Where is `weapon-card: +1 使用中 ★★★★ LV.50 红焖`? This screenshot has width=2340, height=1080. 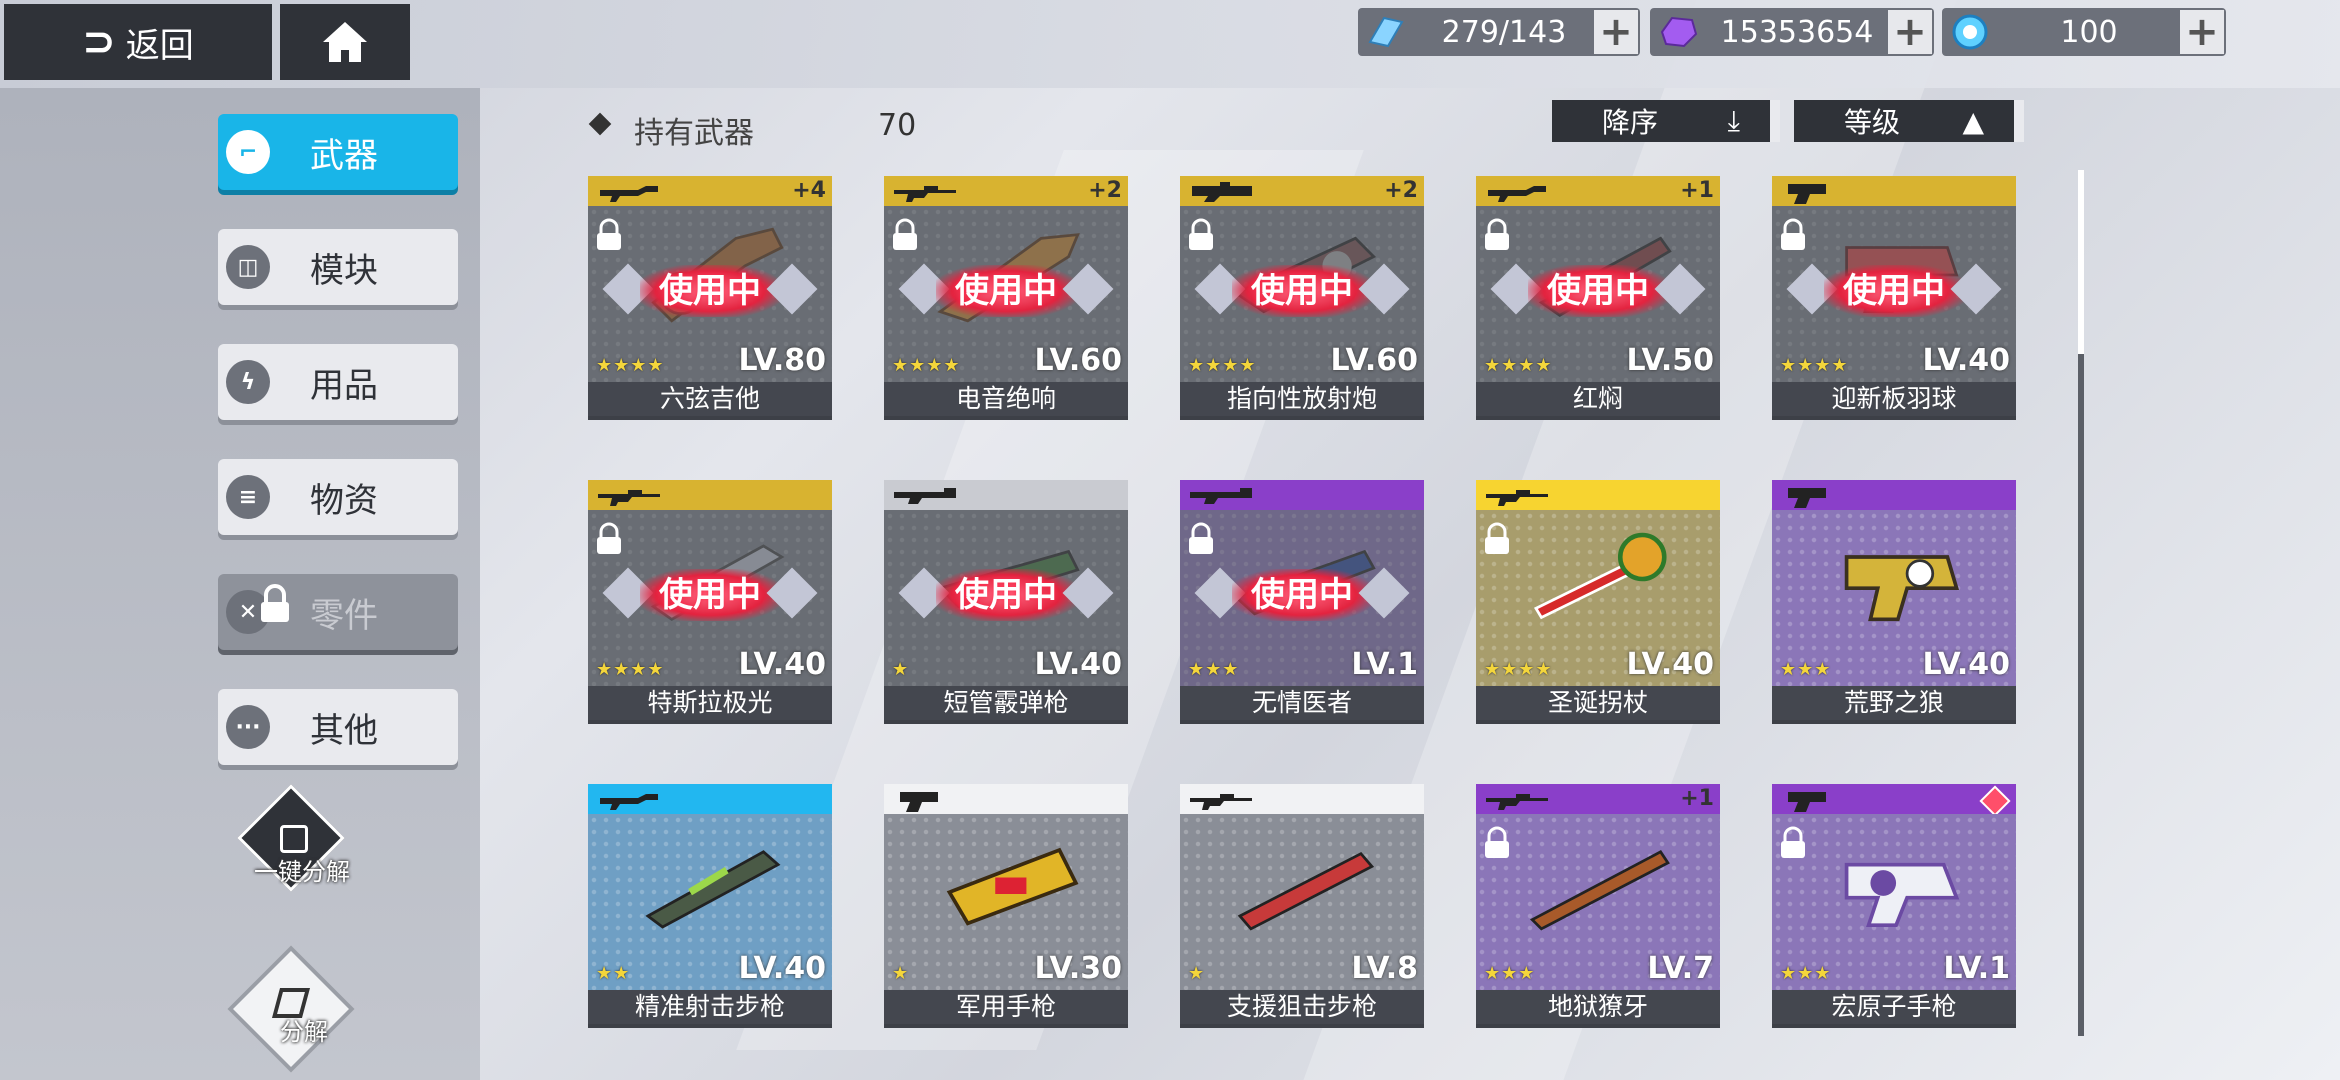
weapon-card: +1 使用中 ★★★★ LV.50 红焖 is located at coordinates (1598, 296).